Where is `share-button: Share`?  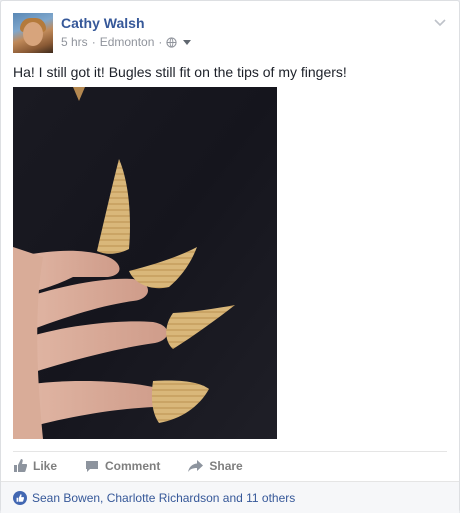
share-button: Share is located at coordinates (215, 465).